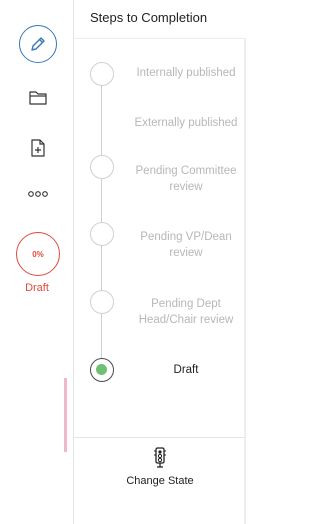  I want to click on step-label-committee-review: Pending Committee review, so click(186, 179).